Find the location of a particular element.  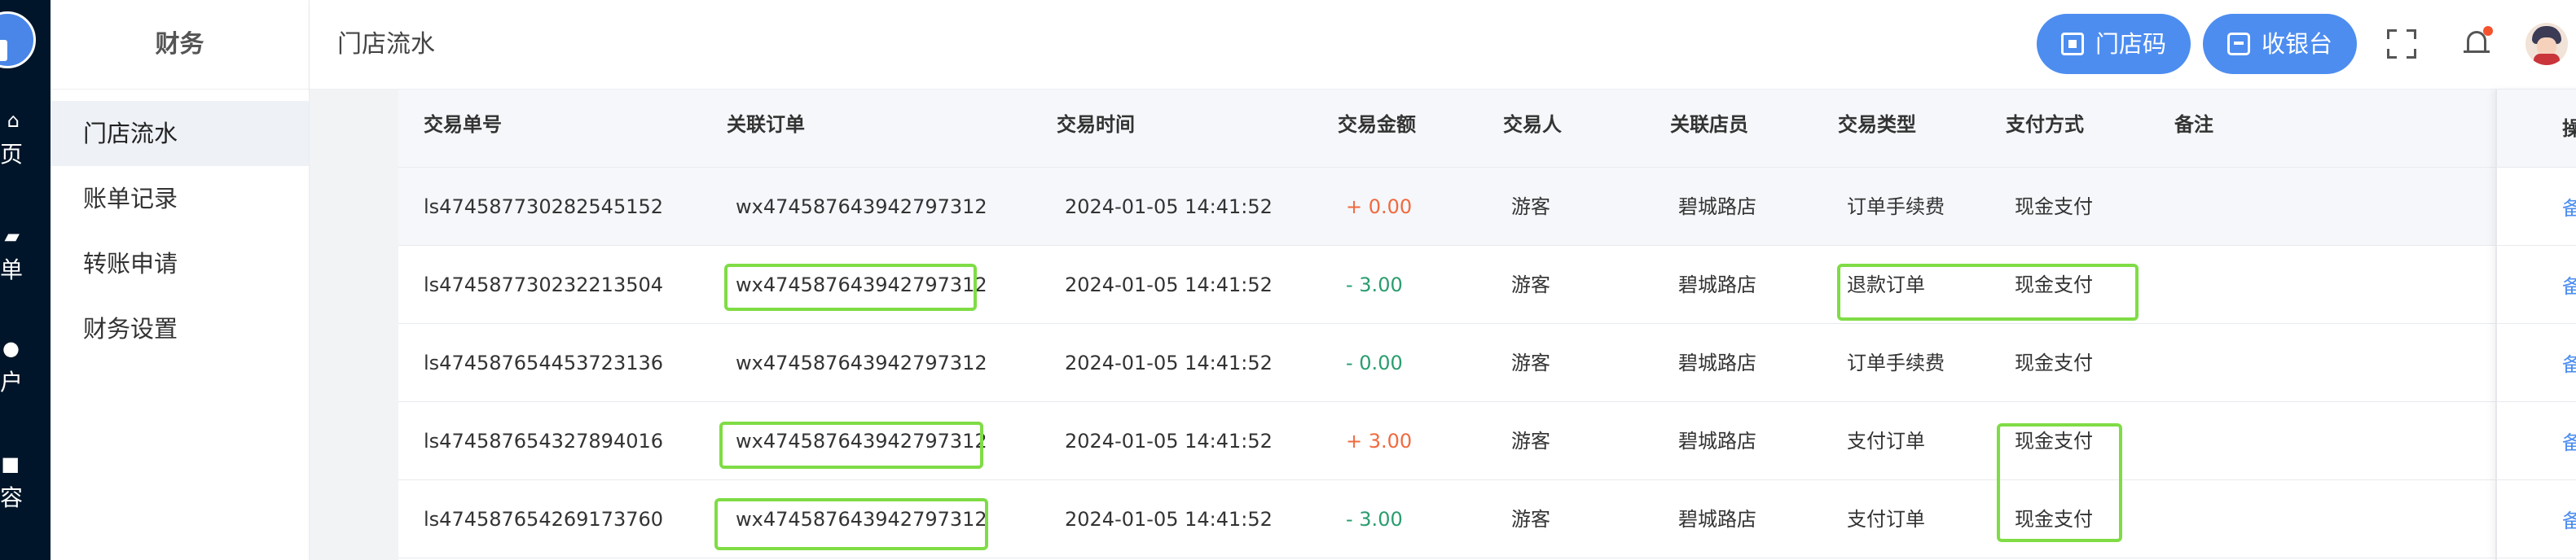

store-code-button: 门店码 is located at coordinates (2114, 44).